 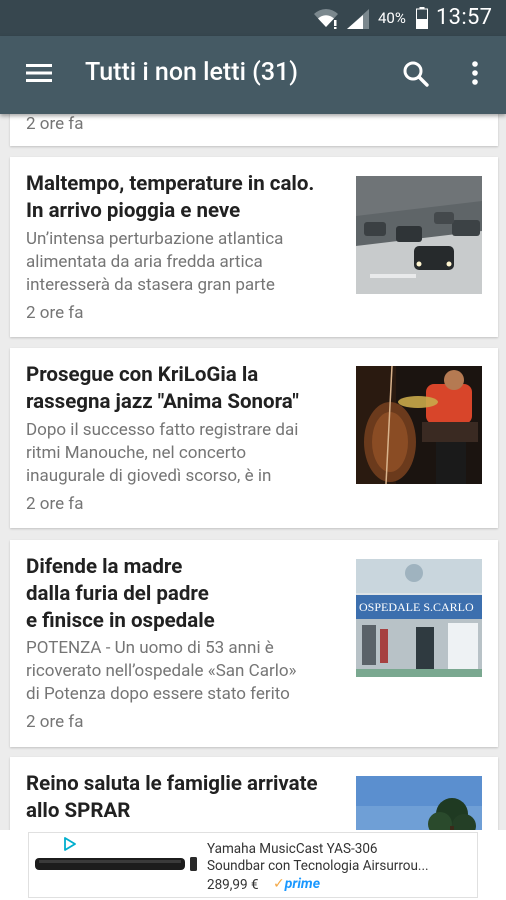 What do you see at coordinates (254, 130) in the screenshot?
I see `article-card-partial: 2 ore fa` at bounding box center [254, 130].